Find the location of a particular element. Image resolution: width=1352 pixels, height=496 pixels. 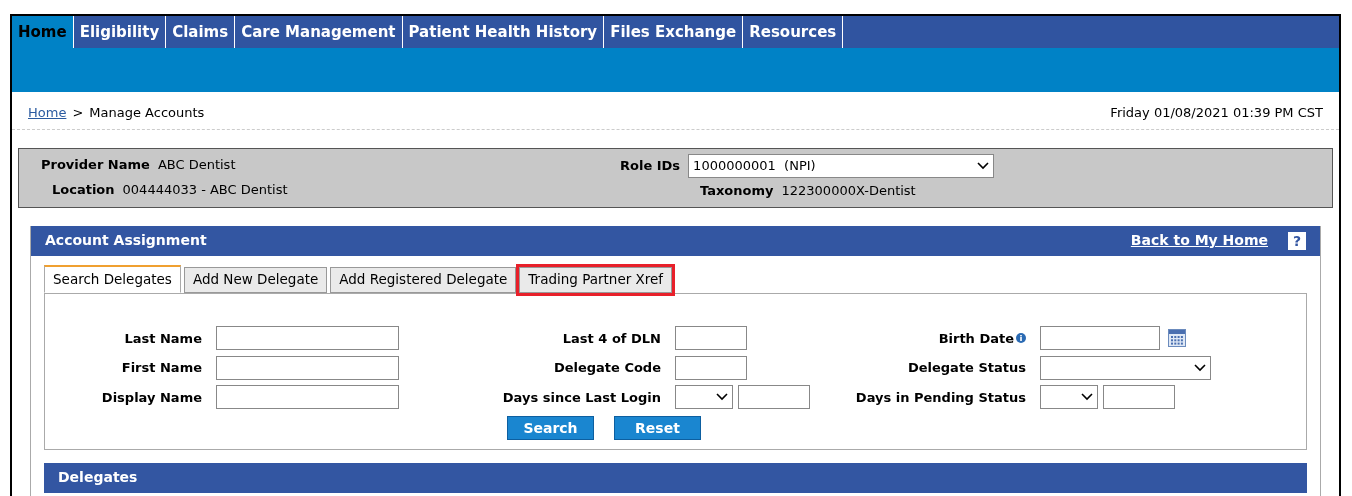

field-label: Last Name is located at coordinates (163, 338).